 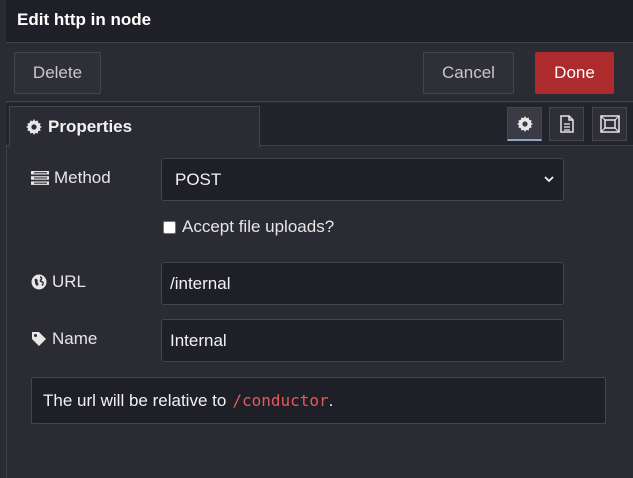 What do you see at coordinates (319, 73) in the screenshot?
I see `dialog-toolbar: Delete Cancel Done` at bounding box center [319, 73].